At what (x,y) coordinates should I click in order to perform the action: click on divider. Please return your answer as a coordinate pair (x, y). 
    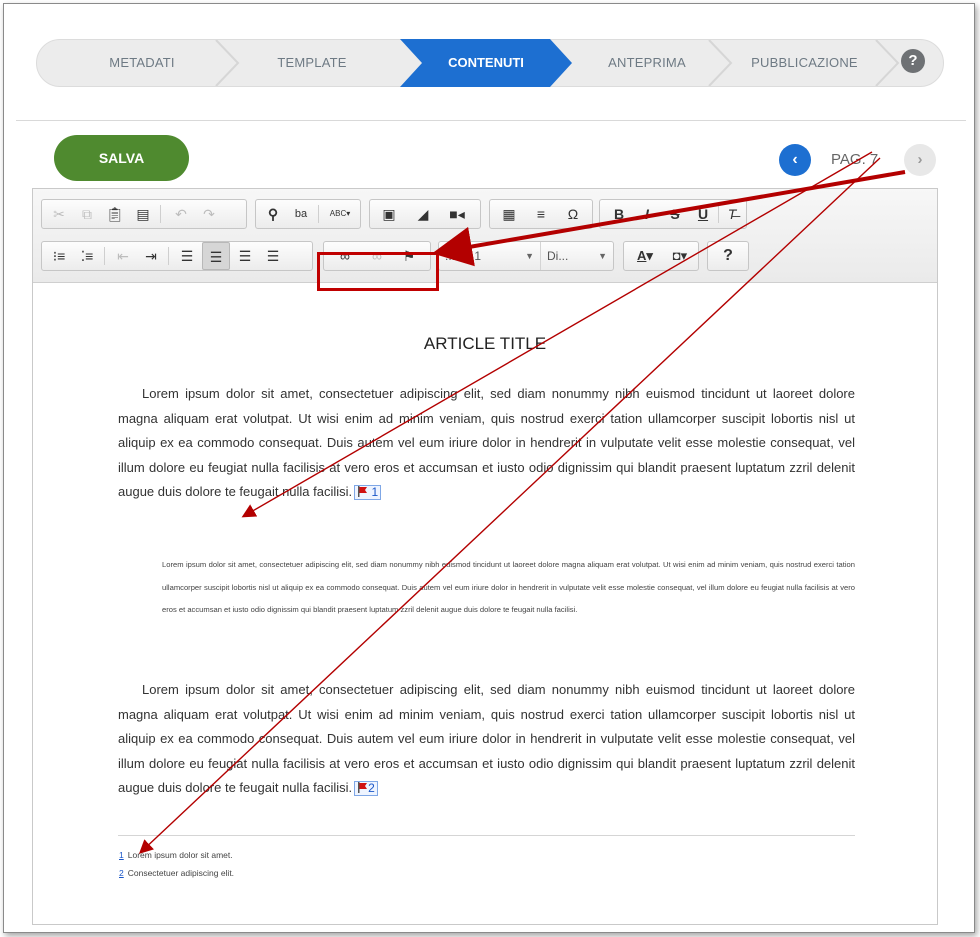
    Looking at the image, I should click on (491, 120).